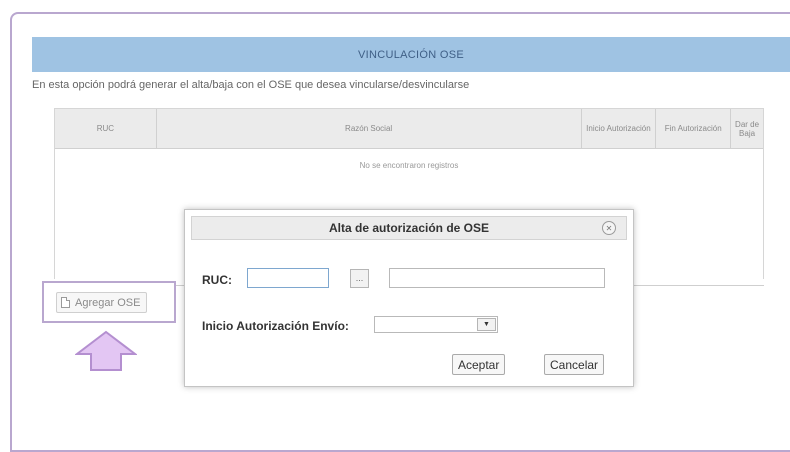  I want to click on dialog-title: Alta de autorización de OSE, so click(409, 228).